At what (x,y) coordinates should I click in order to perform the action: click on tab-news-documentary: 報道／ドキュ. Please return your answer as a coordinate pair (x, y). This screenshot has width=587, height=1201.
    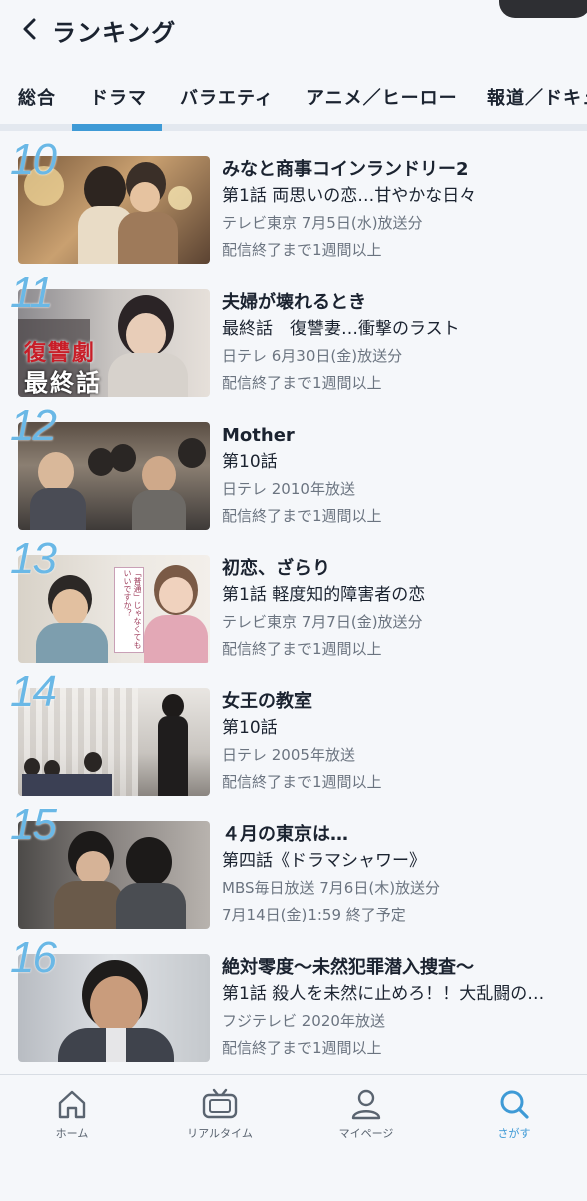
    Looking at the image, I should click on (537, 97).